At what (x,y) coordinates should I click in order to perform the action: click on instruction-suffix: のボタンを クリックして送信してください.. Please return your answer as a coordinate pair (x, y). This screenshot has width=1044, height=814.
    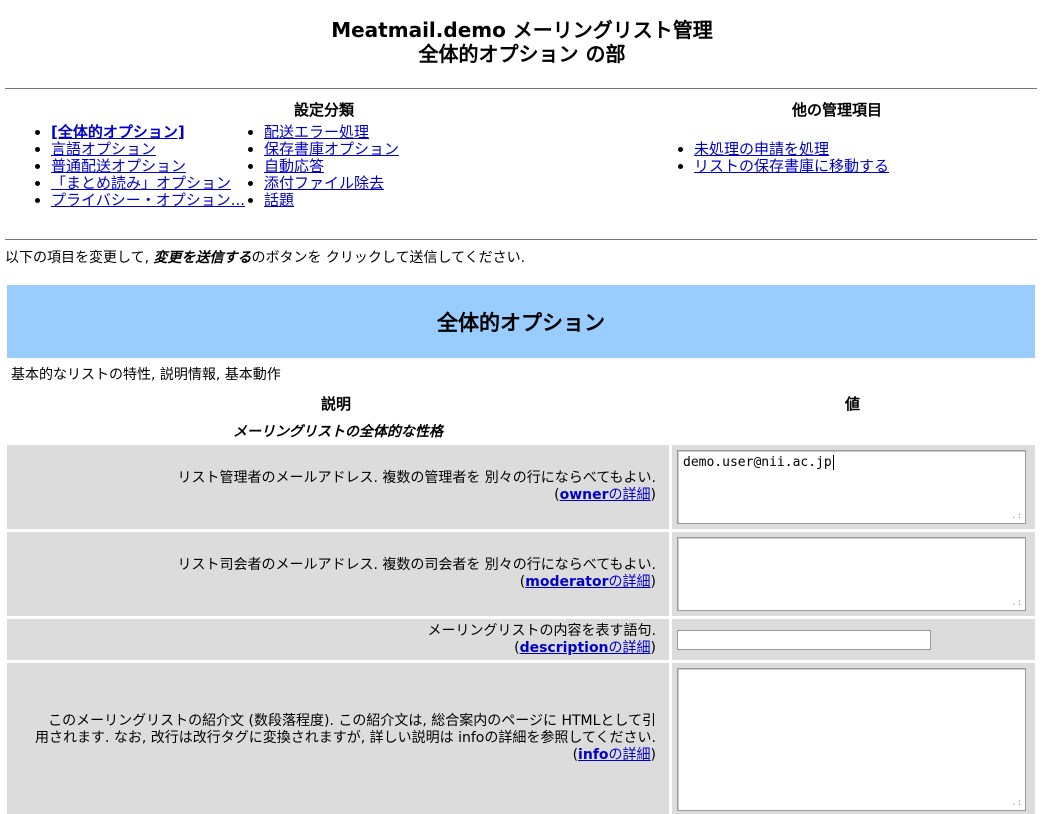
    Looking at the image, I should click on (388, 258).